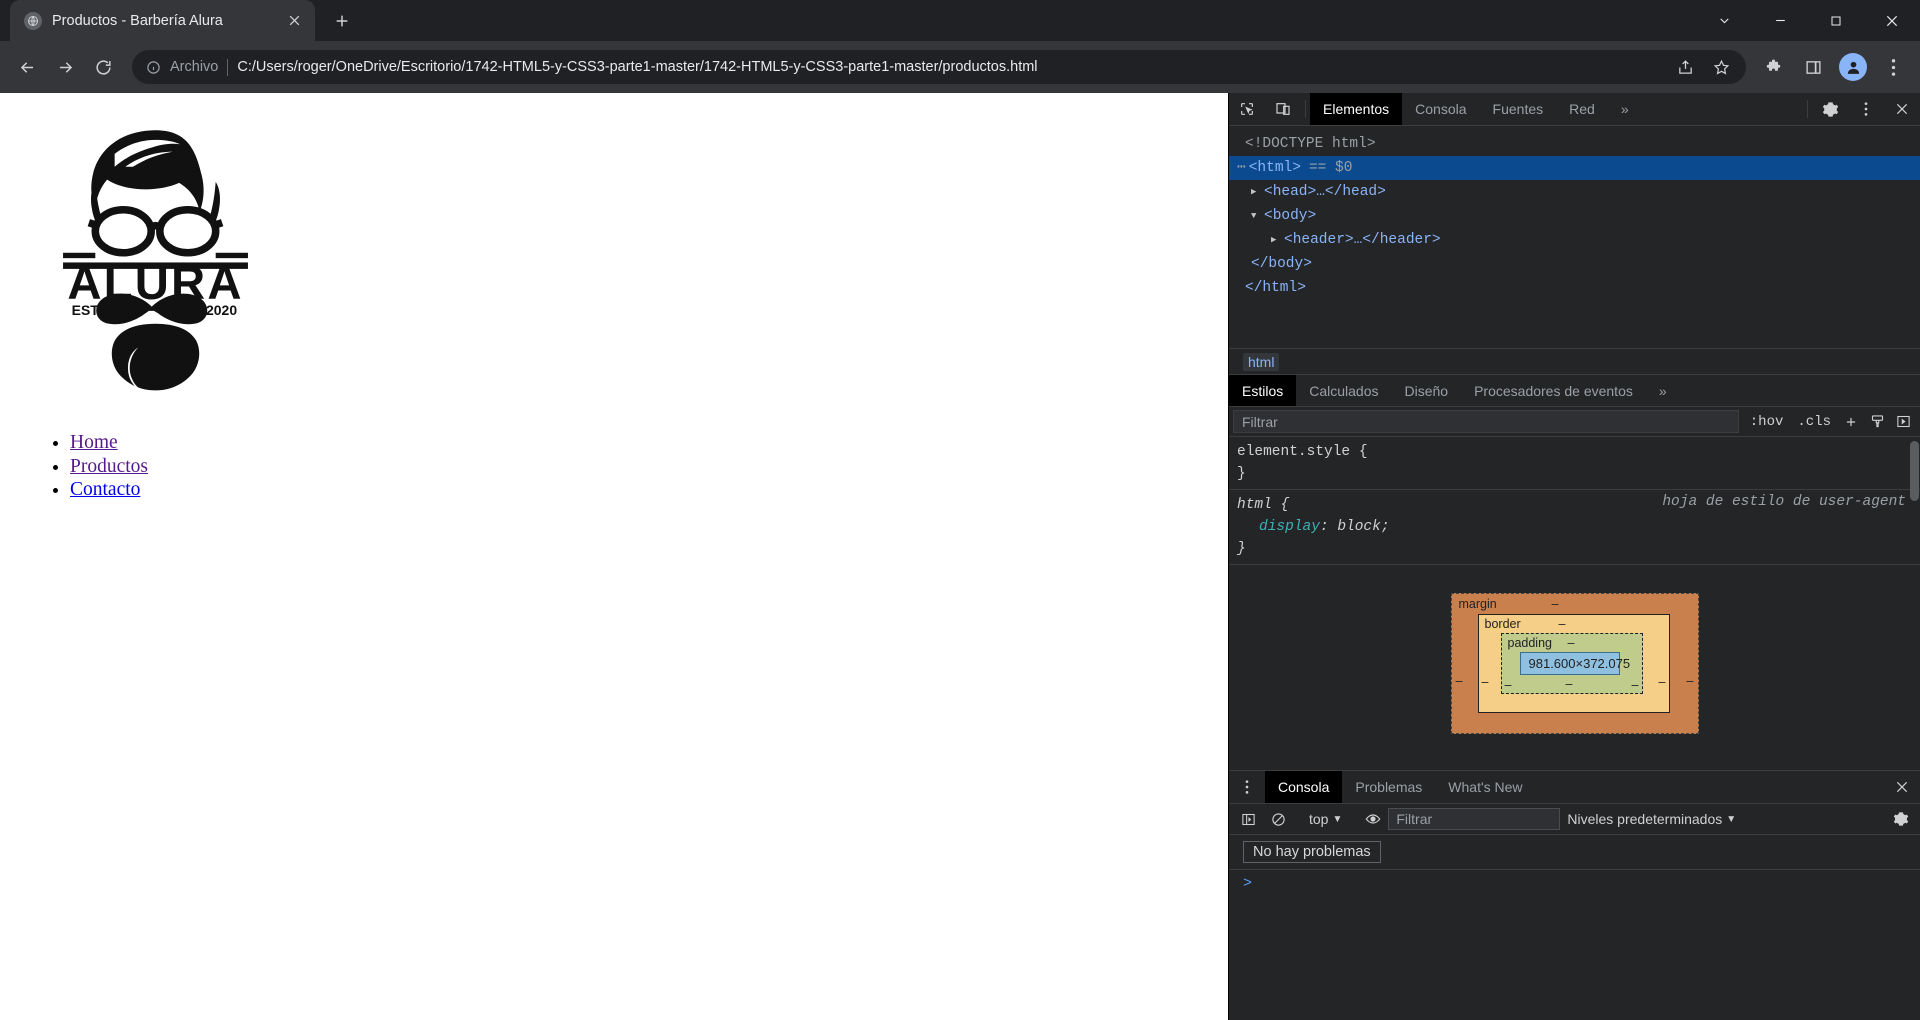 This screenshot has width=1920, height=1020. Describe the element at coordinates (1248, 819) in the screenshot. I see `console-sidebar-icon` at that location.